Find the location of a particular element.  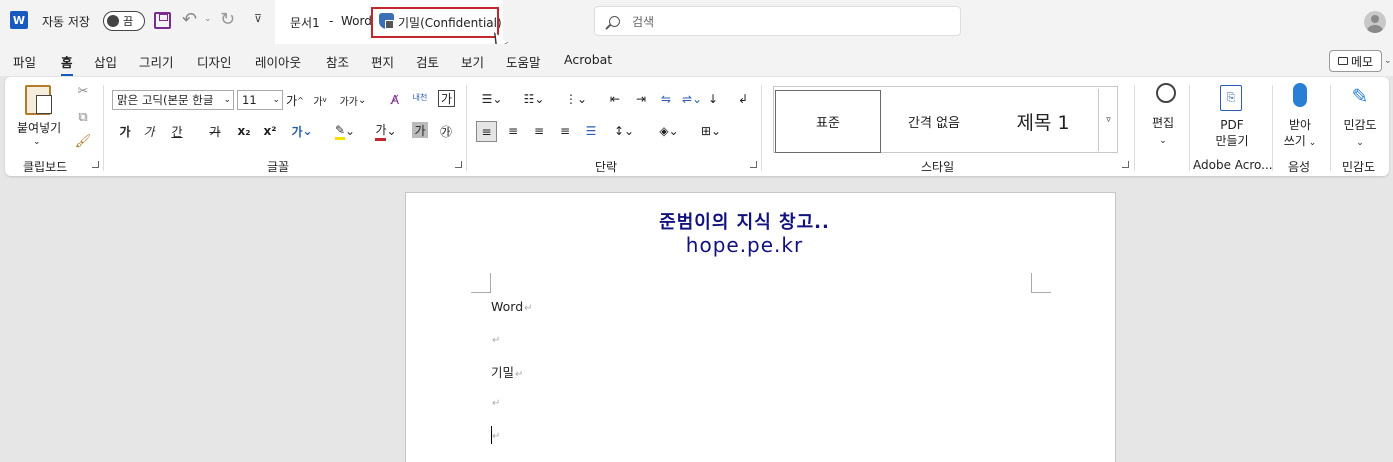

grow-font-button: 가 ^ is located at coordinates (295, 100).